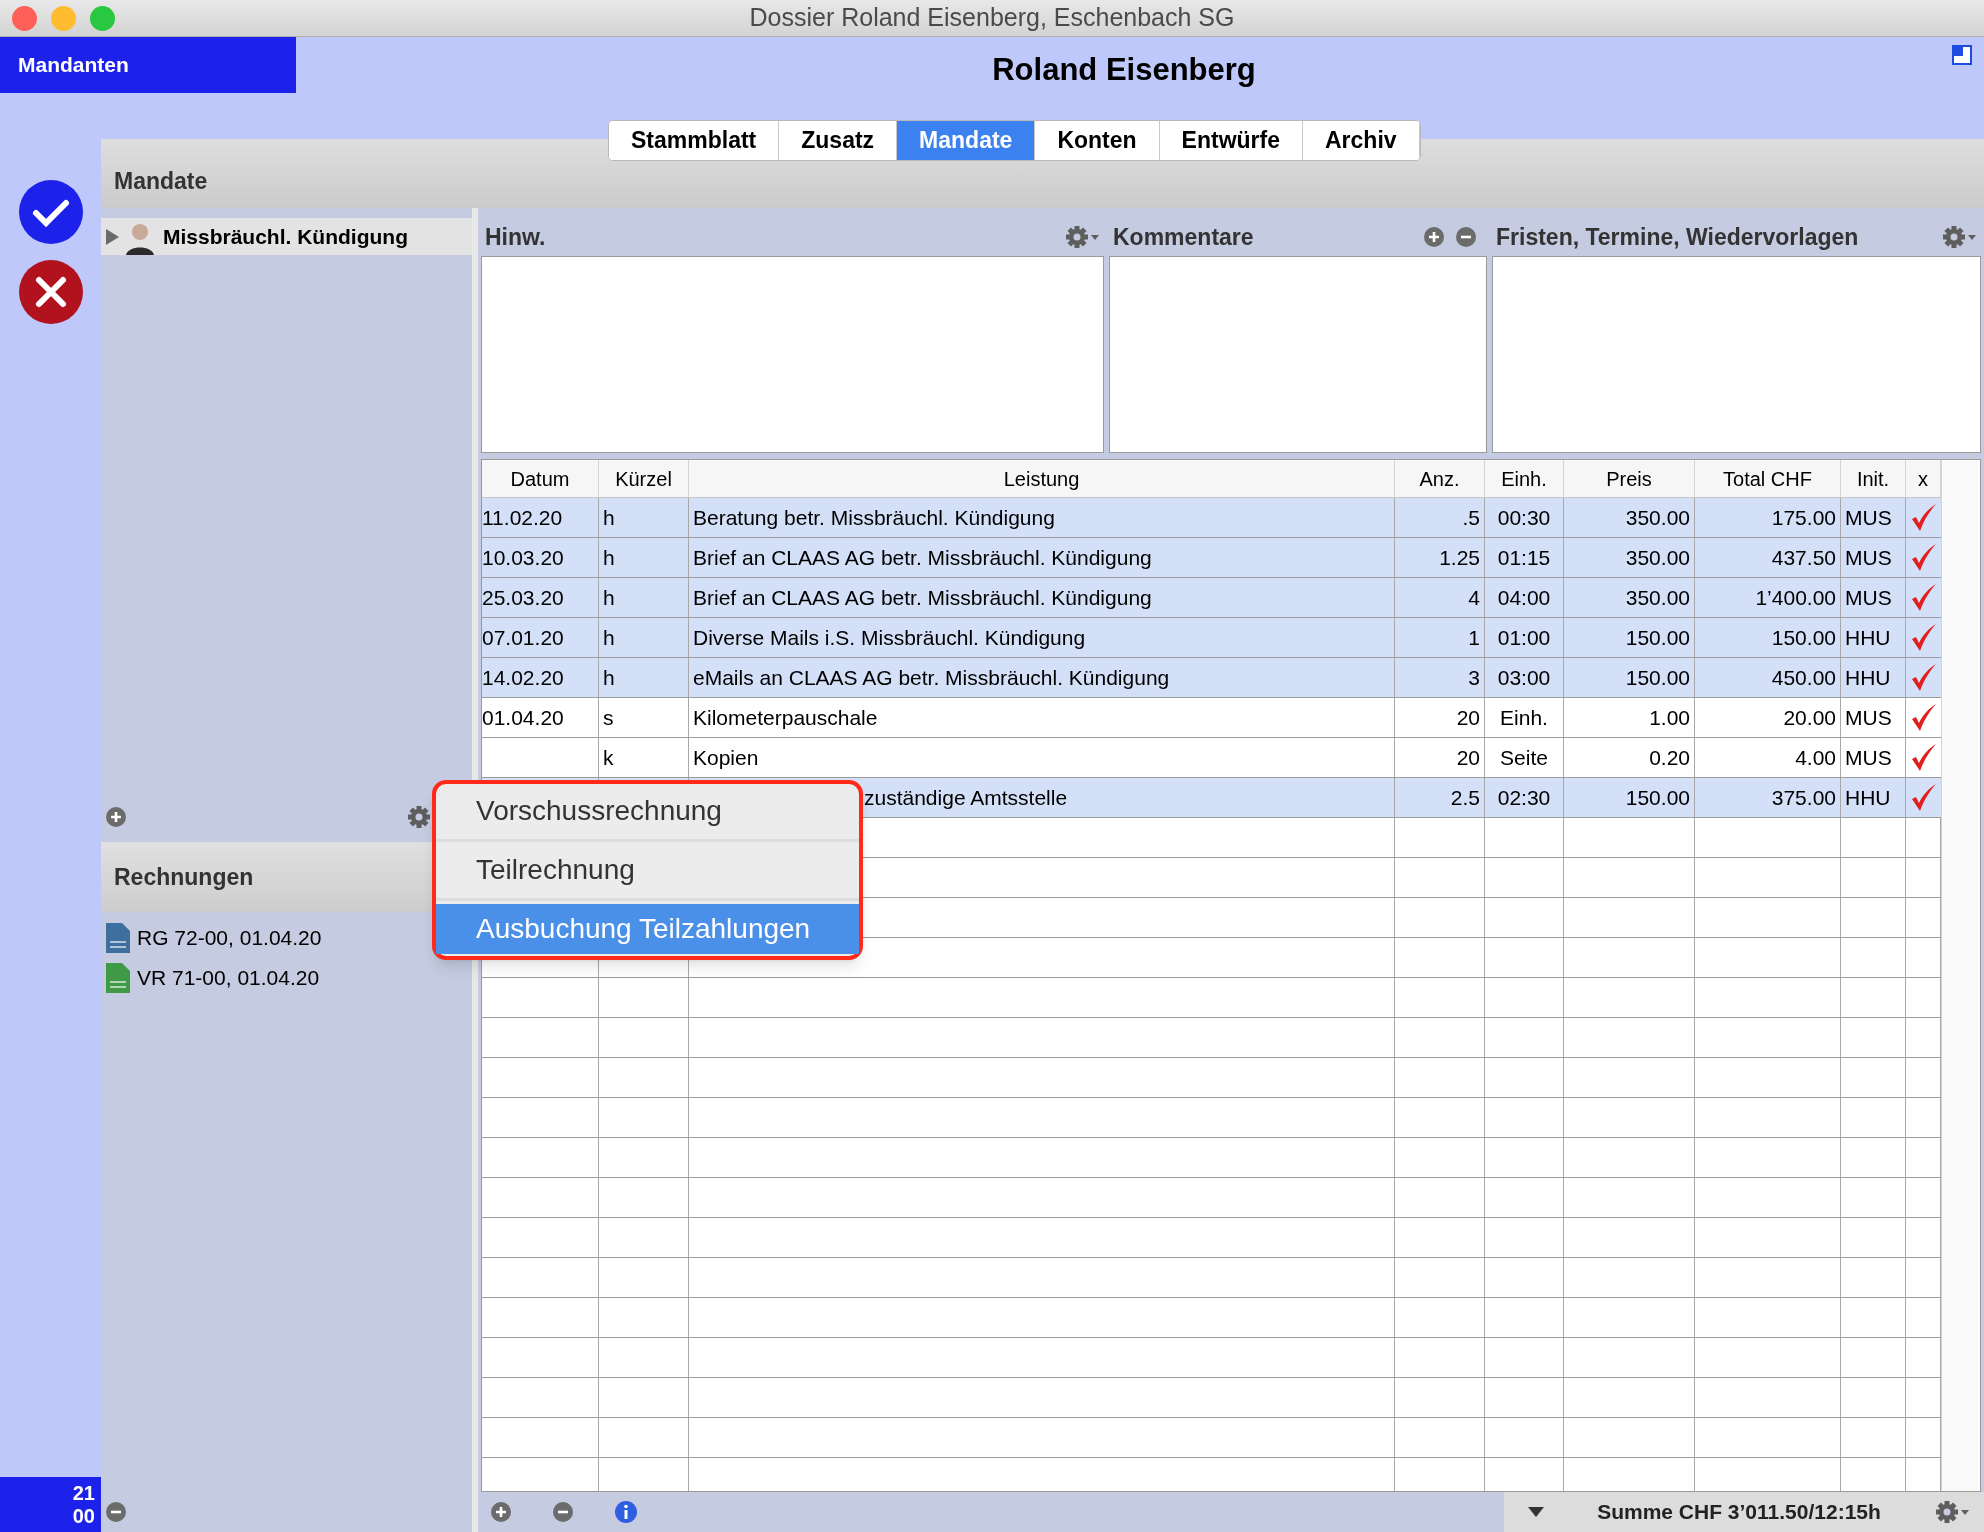 This screenshot has height=1532, width=1984. Describe the element at coordinates (931, 677) in the screenshot. I see `table-cell-text: eMails an CLAAS AG betr. Missbräuchl. Kündigung` at that location.